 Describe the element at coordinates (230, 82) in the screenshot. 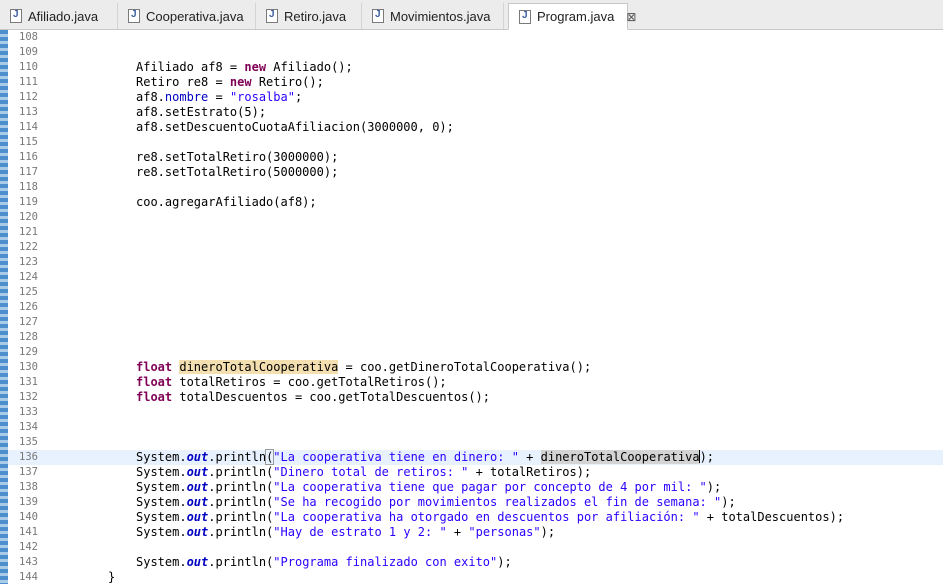

I see `code-text: Retiro re8 = new Retiro();` at that location.